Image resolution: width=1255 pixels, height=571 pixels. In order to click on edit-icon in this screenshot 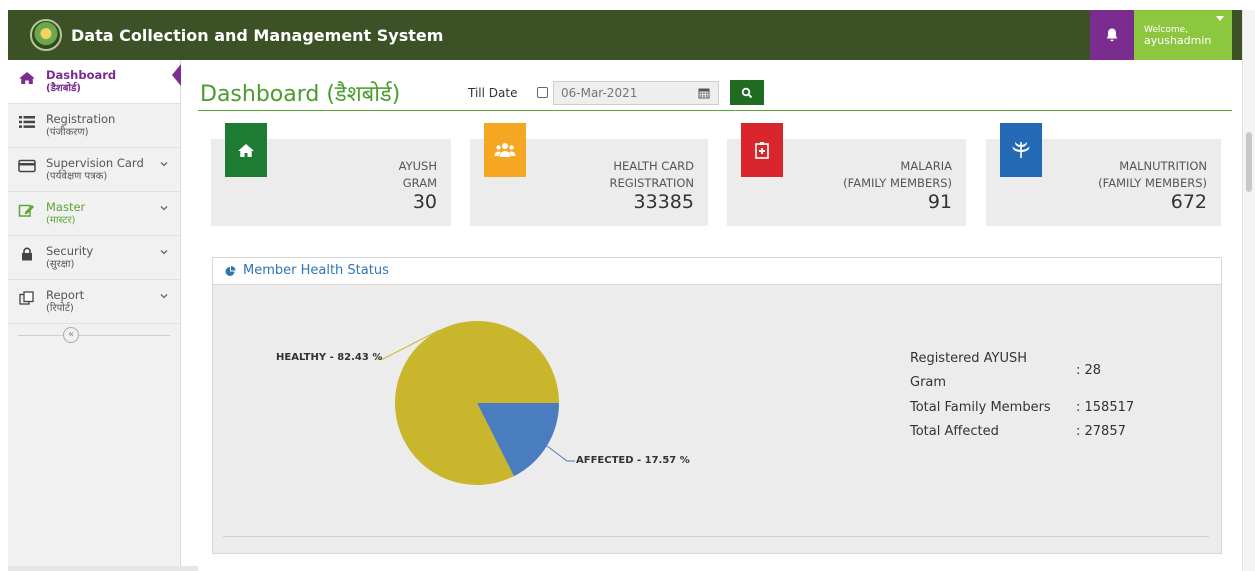, I will do `click(26, 210)`.